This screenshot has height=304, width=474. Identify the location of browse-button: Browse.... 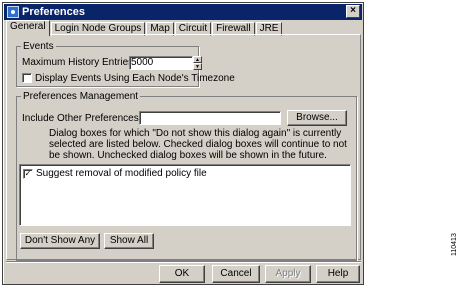
(317, 118).